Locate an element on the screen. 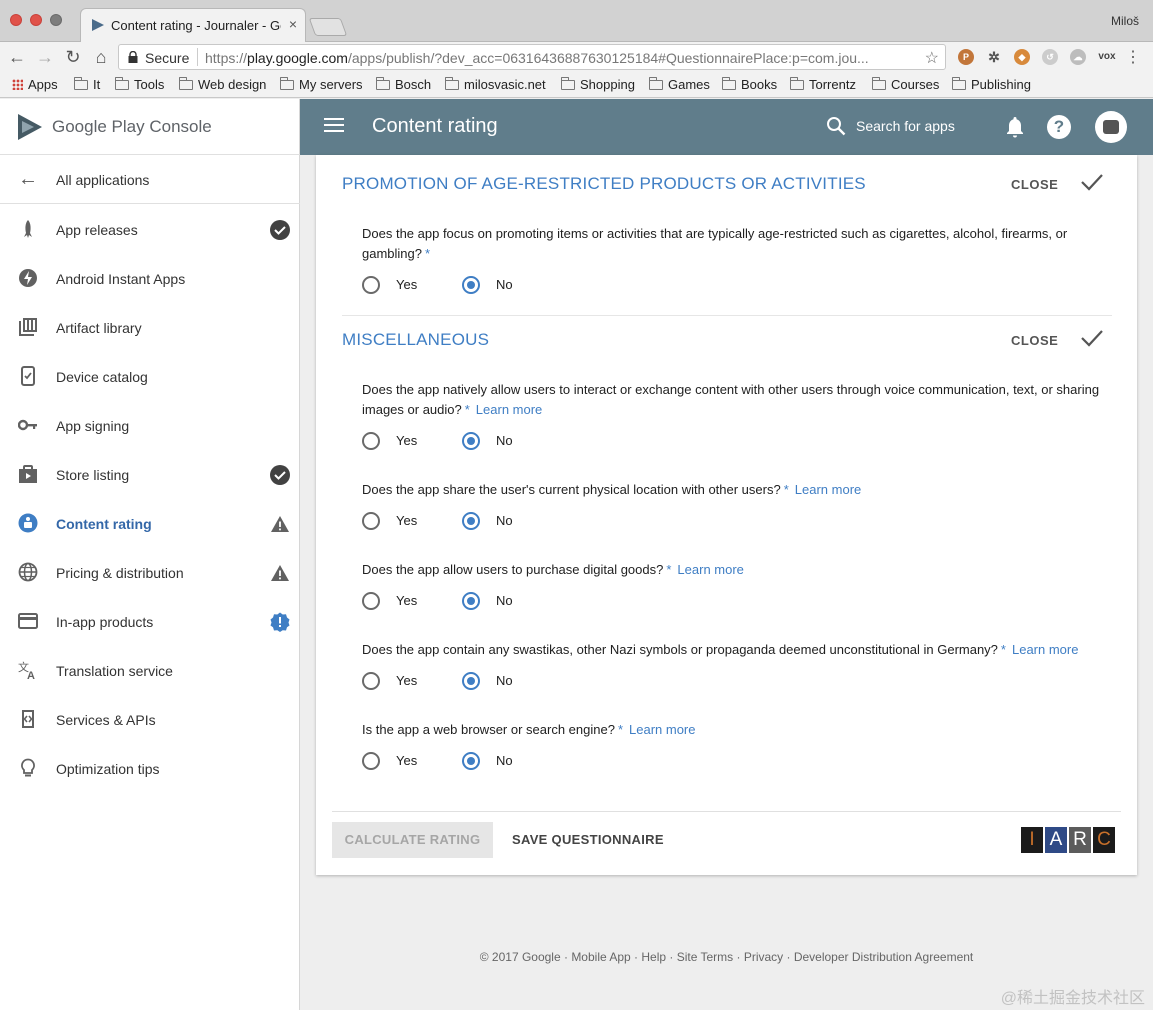 The width and height of the screenshot is (1153, 1010). calculate-rating-button: CALCULATE RATING is located at coordinates (412, 840).